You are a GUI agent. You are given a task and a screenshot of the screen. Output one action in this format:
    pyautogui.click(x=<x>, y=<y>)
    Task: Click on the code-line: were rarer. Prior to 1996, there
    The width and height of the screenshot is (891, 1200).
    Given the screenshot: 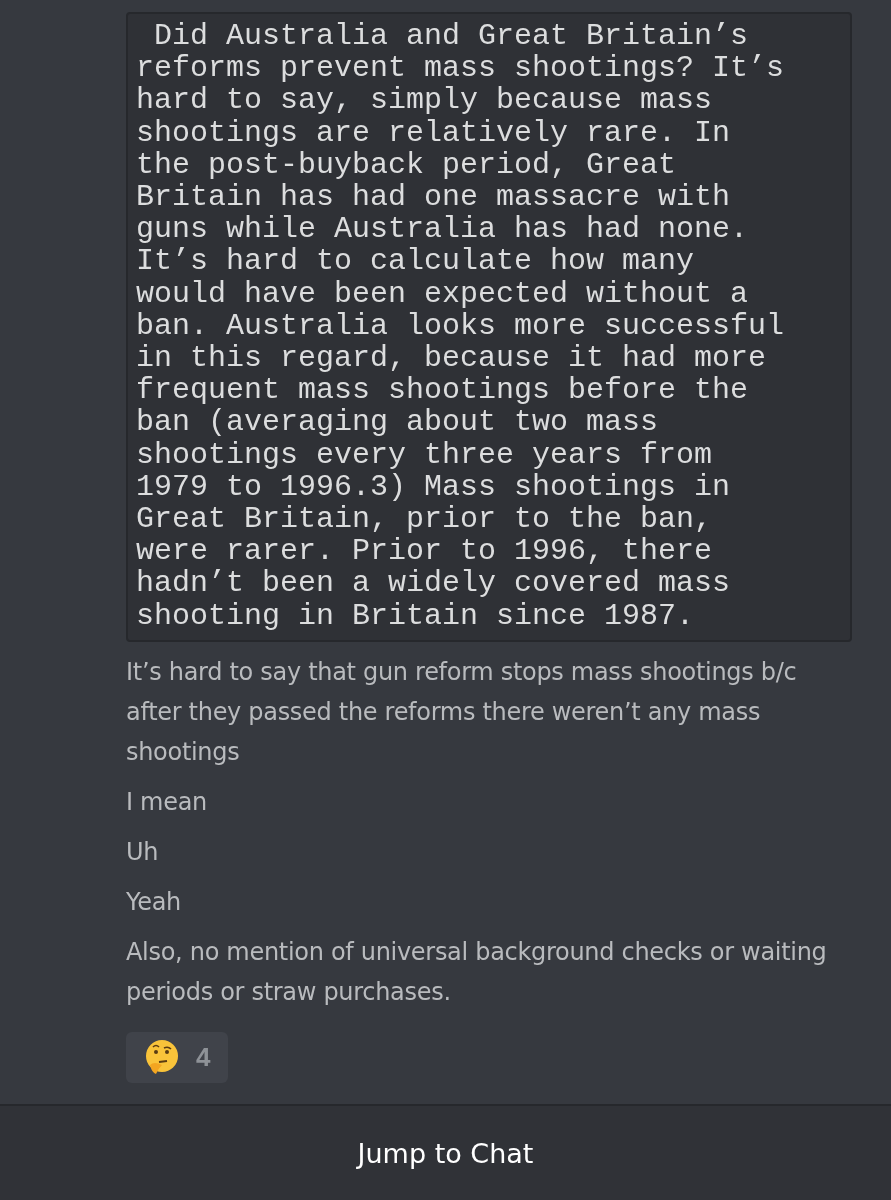 What is the action you would take?
    pyautogui.click(x=425, y=551)
    